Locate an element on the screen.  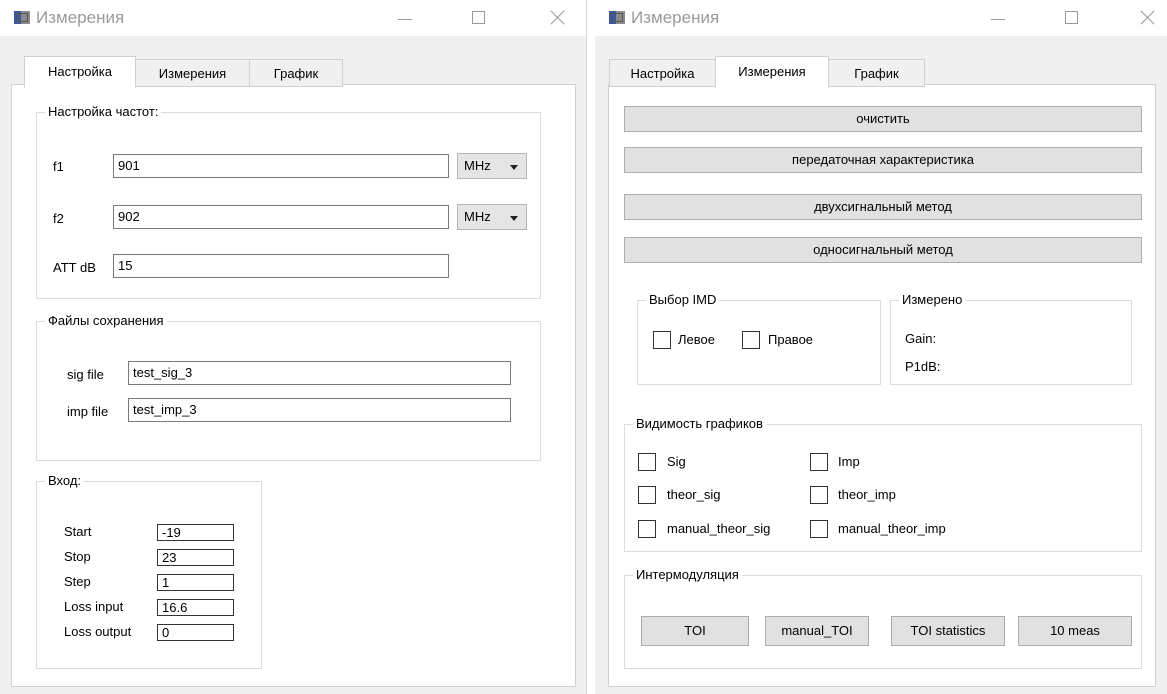
group-title: Измерено is located at coordinates (932, 299).